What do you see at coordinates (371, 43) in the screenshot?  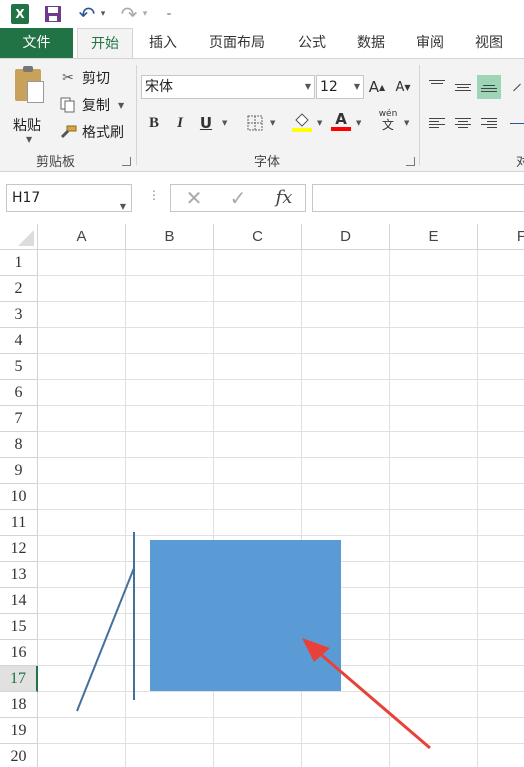 I see `tab-data: 数据` at bounding box center [371, 43].